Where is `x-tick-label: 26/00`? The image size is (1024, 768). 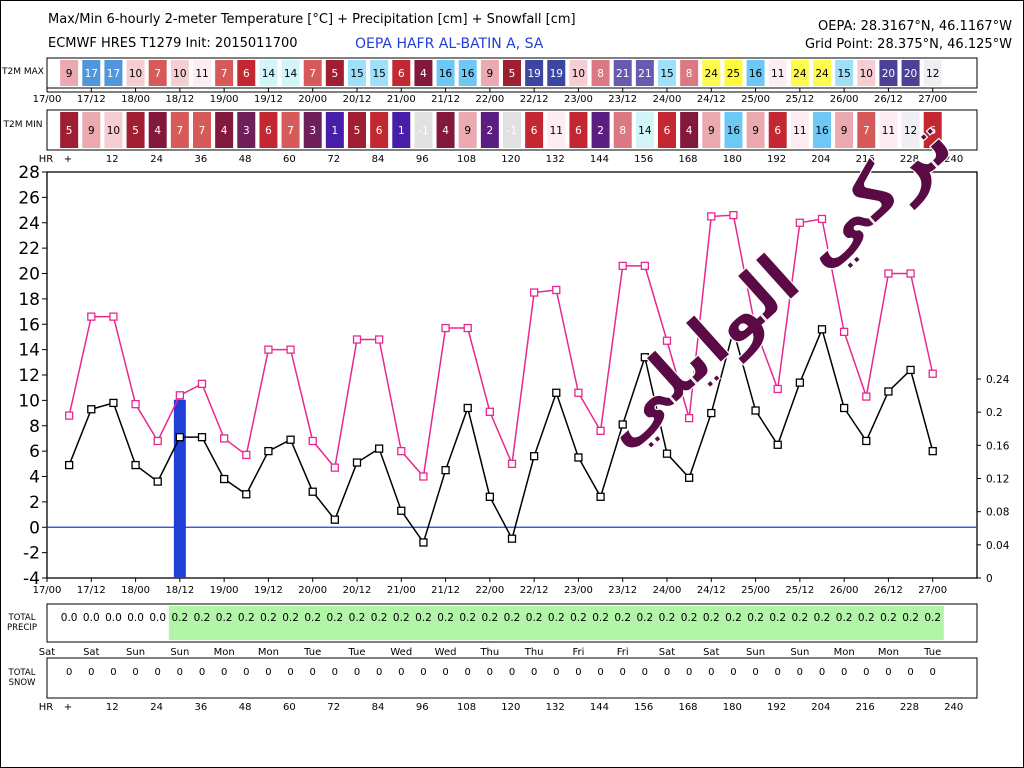 x-tick-label: 26/00 is located at coordinates (844, 590).